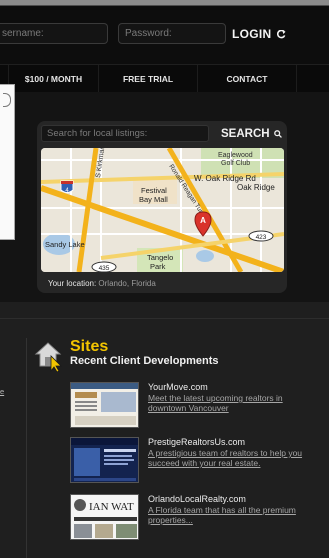 The image size is (329, 558). Describe the element at coordinates (89, 346) in the screenshot. I see `sites-heading: Sites` at that location.